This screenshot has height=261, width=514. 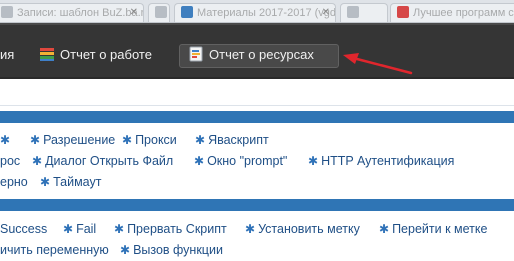 I want to click on flow-item-abort-script: ✱ Прервать Скрипт, so click(x=170, y=229).